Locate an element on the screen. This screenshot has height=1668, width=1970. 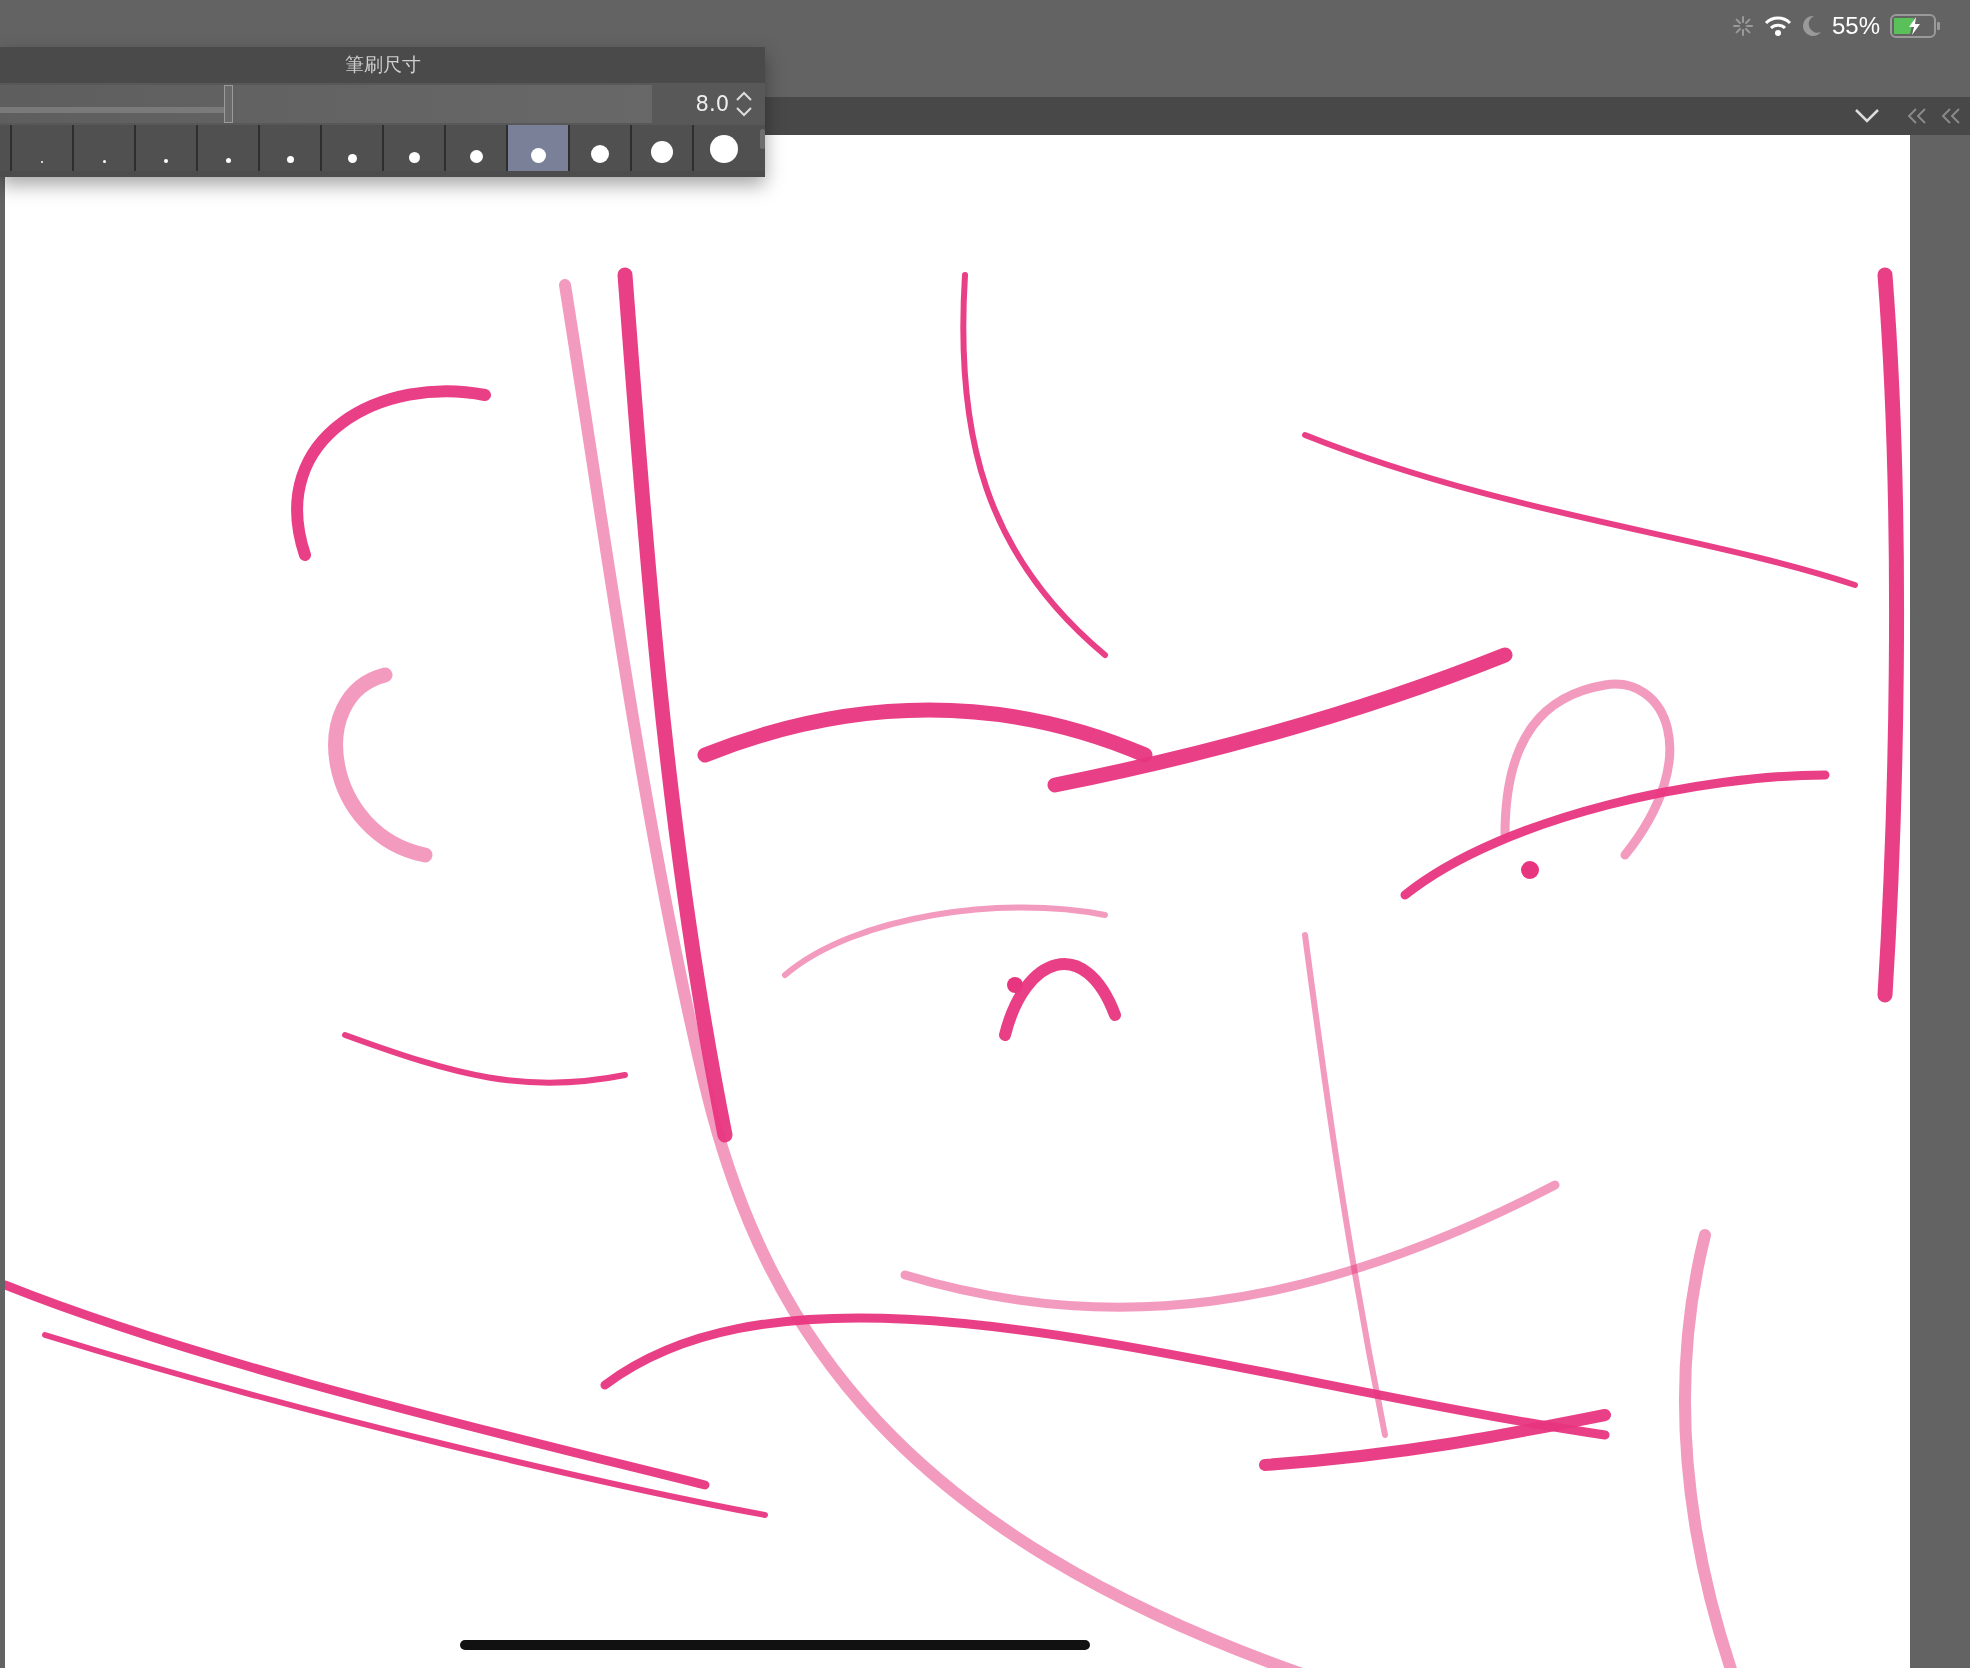
scrollbar is located at coordinates (762, 139).